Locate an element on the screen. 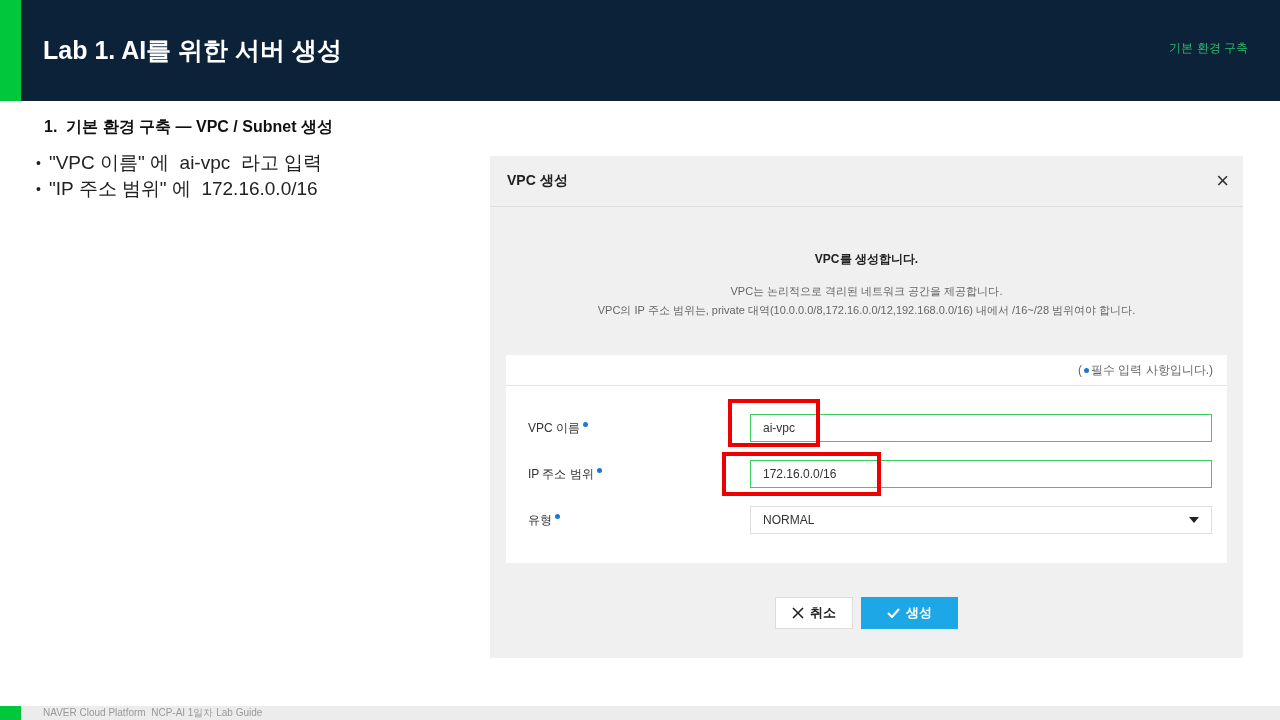  field-label: IP 주소 범위 is located at coordinates (561, 474).